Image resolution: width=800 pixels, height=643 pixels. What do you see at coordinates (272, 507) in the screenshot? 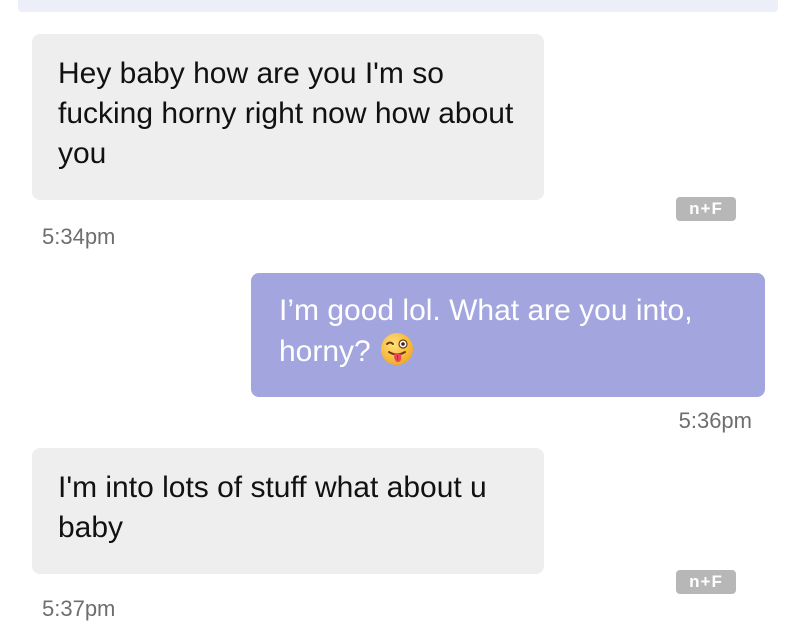
I see `message-text: I'm into lots of stuff what about u baby` at bounding box center [272, 507].